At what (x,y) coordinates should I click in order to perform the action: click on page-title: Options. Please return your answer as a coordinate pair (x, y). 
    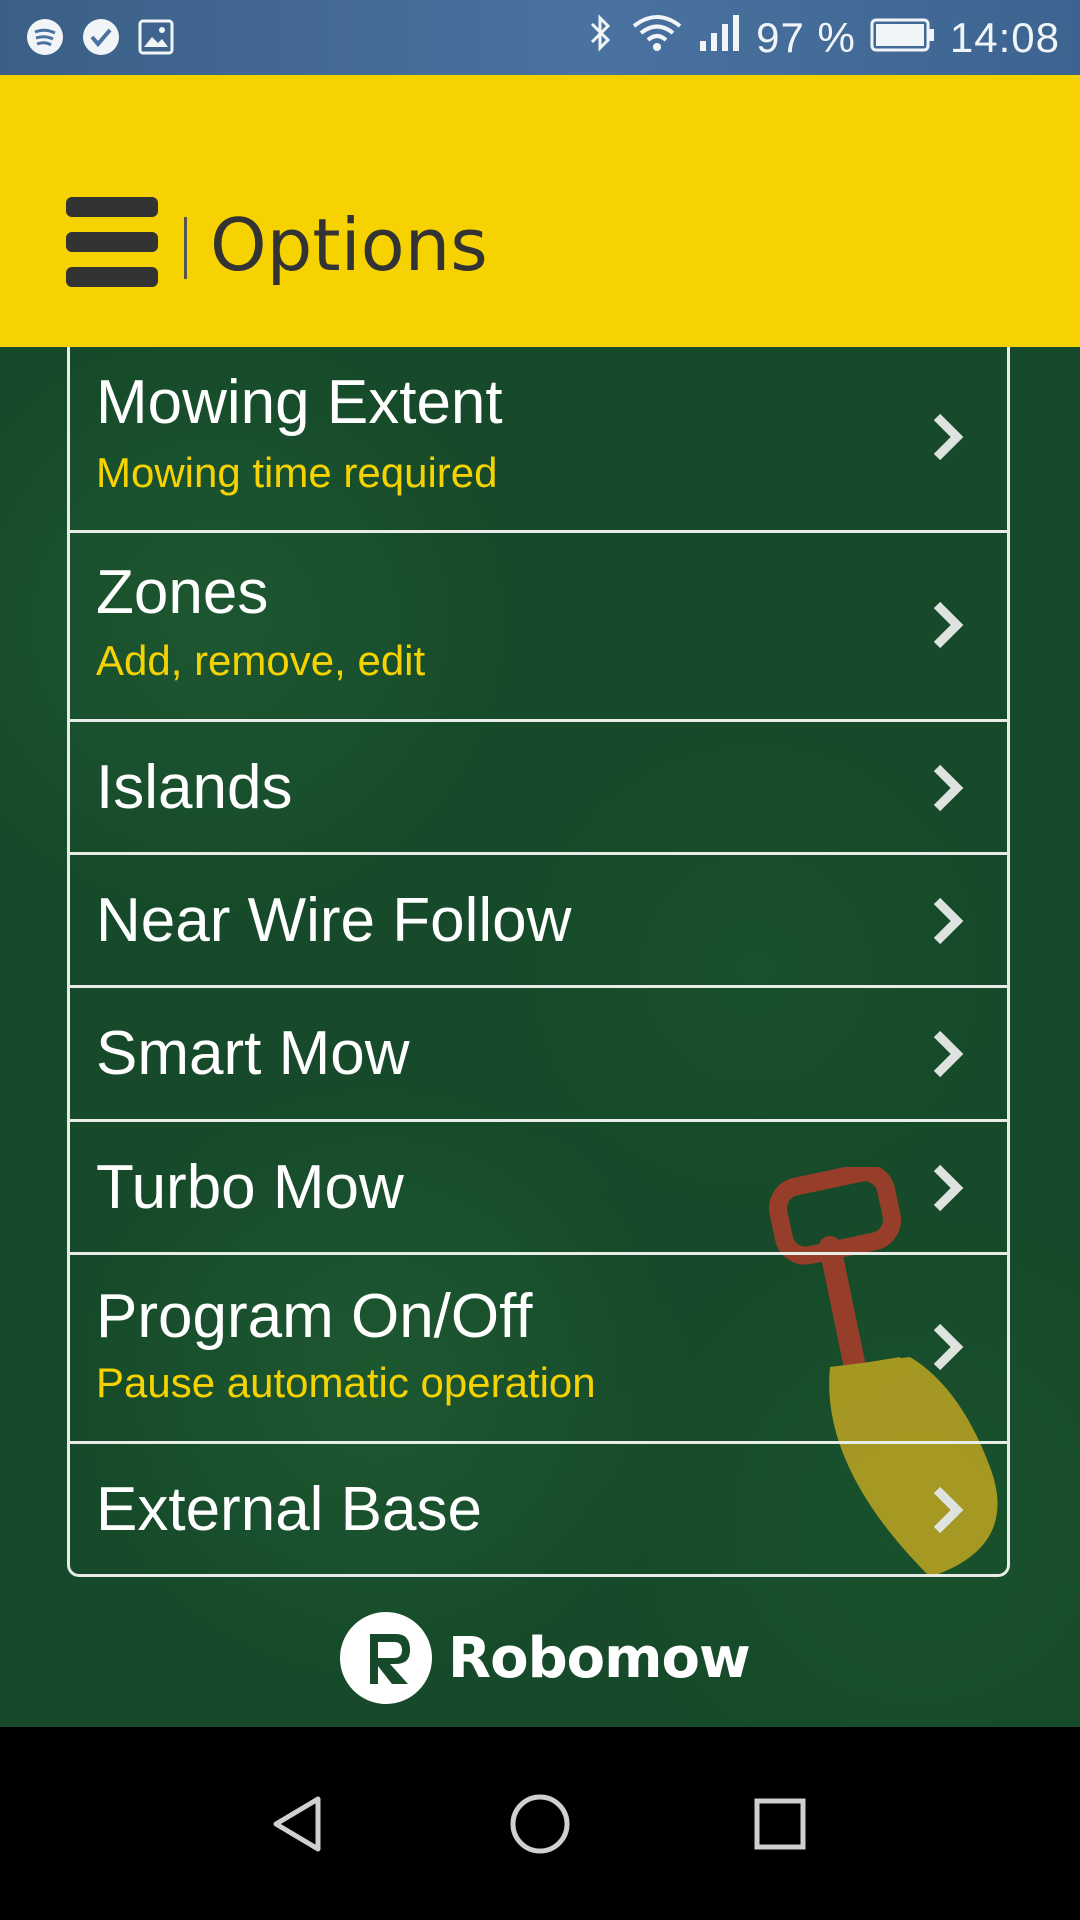
    Looking at the image, I should click on (349, 245).